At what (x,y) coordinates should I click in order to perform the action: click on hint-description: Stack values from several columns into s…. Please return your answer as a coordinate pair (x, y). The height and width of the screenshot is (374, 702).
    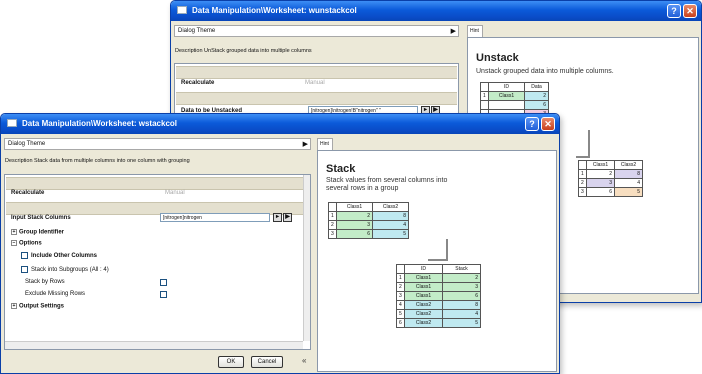
    Looking at the image, I should click on (387, 184).